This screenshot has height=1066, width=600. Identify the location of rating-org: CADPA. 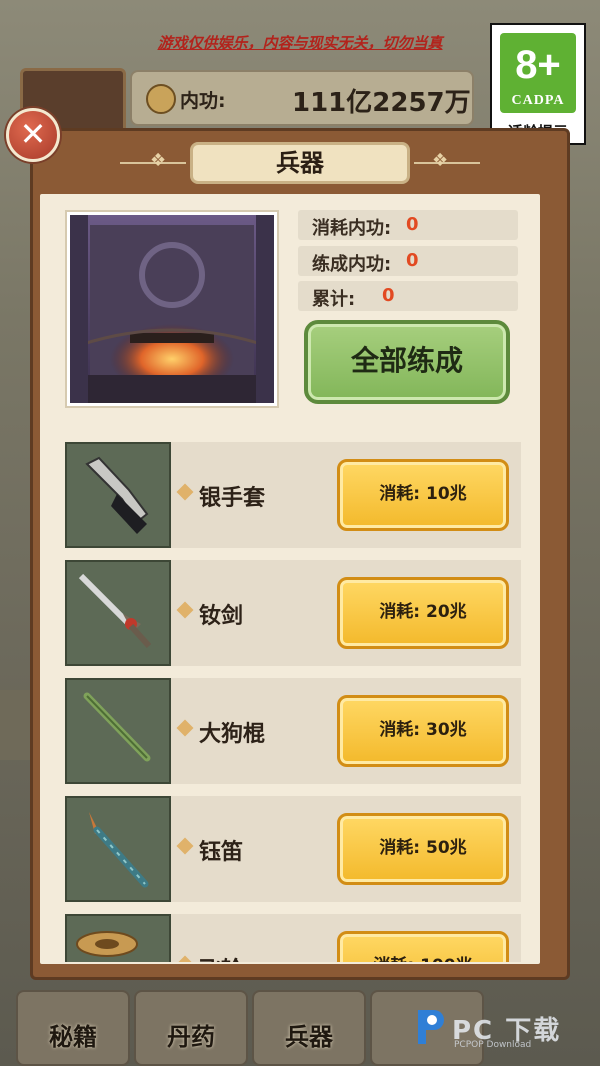
(538, 100).